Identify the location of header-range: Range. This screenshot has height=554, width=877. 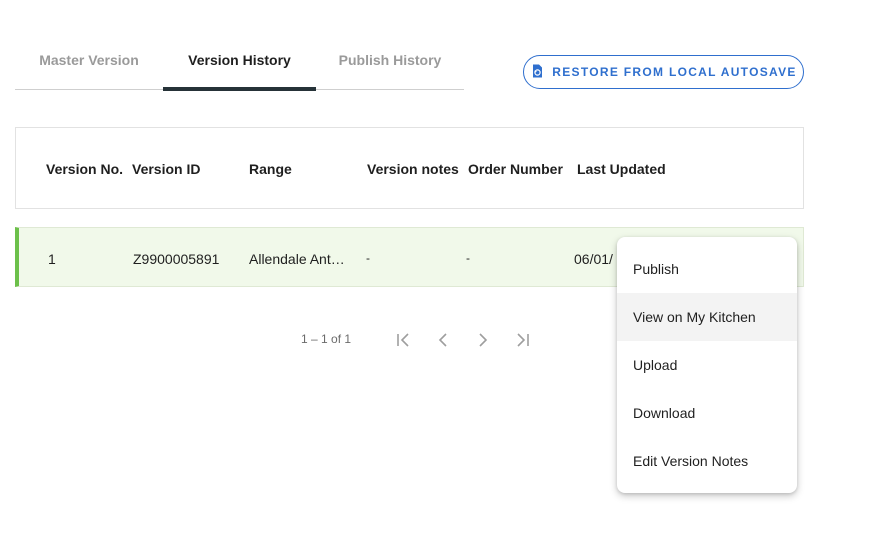
(270, 169).